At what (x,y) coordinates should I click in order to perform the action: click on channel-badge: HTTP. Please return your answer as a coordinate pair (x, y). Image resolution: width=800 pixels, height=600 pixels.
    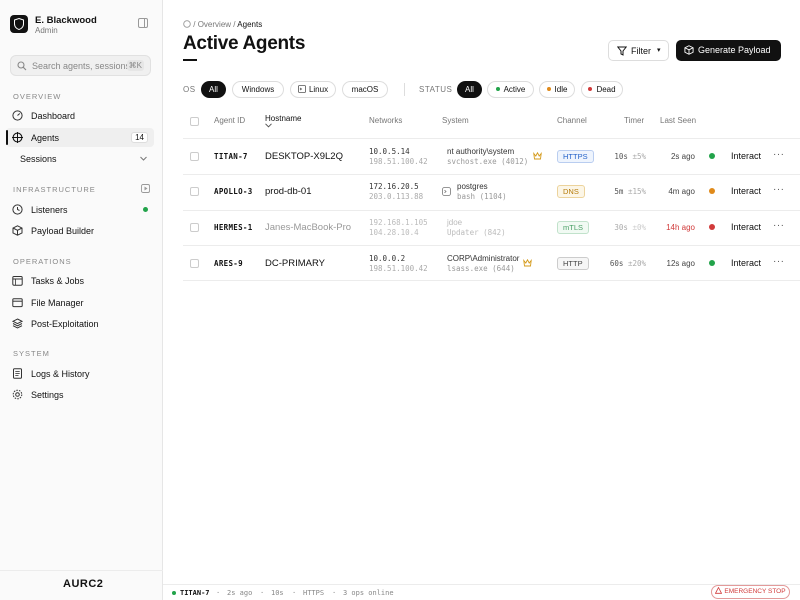
    Looking at the image, I should click on (573, 263).